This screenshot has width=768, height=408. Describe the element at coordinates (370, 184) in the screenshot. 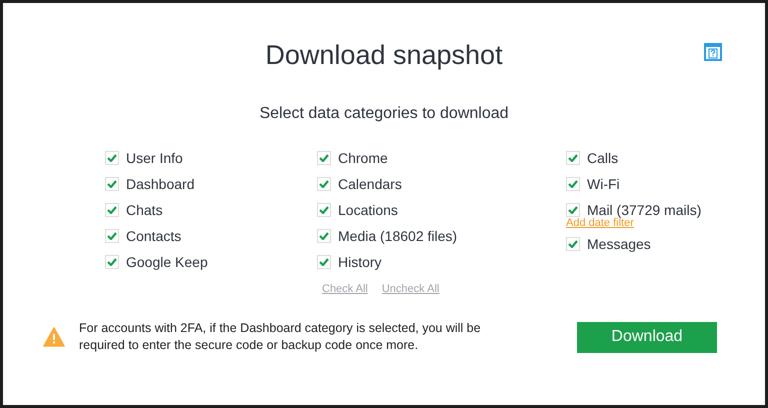

I see `category-label: Calendars` at that location.